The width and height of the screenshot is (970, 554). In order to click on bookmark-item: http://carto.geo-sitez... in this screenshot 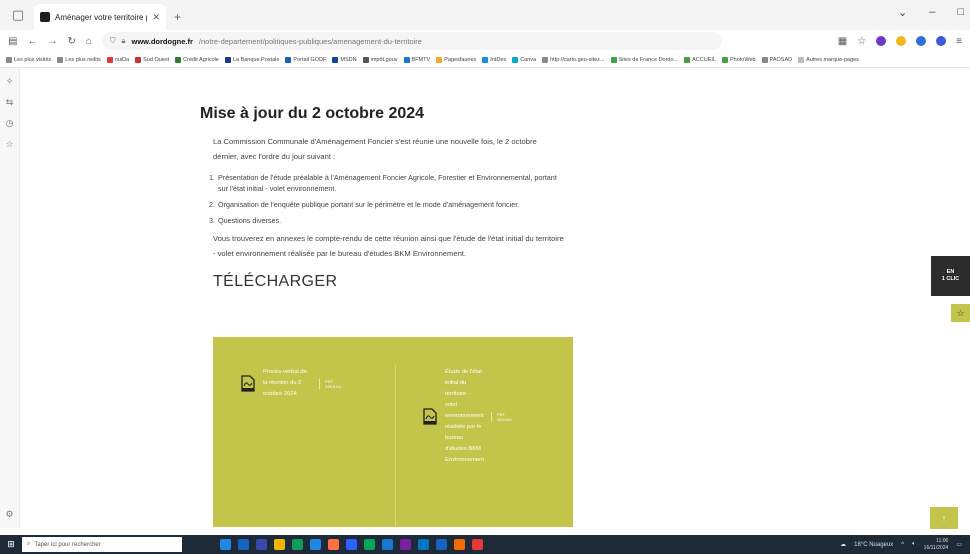, I will do `click(573, 59)`.